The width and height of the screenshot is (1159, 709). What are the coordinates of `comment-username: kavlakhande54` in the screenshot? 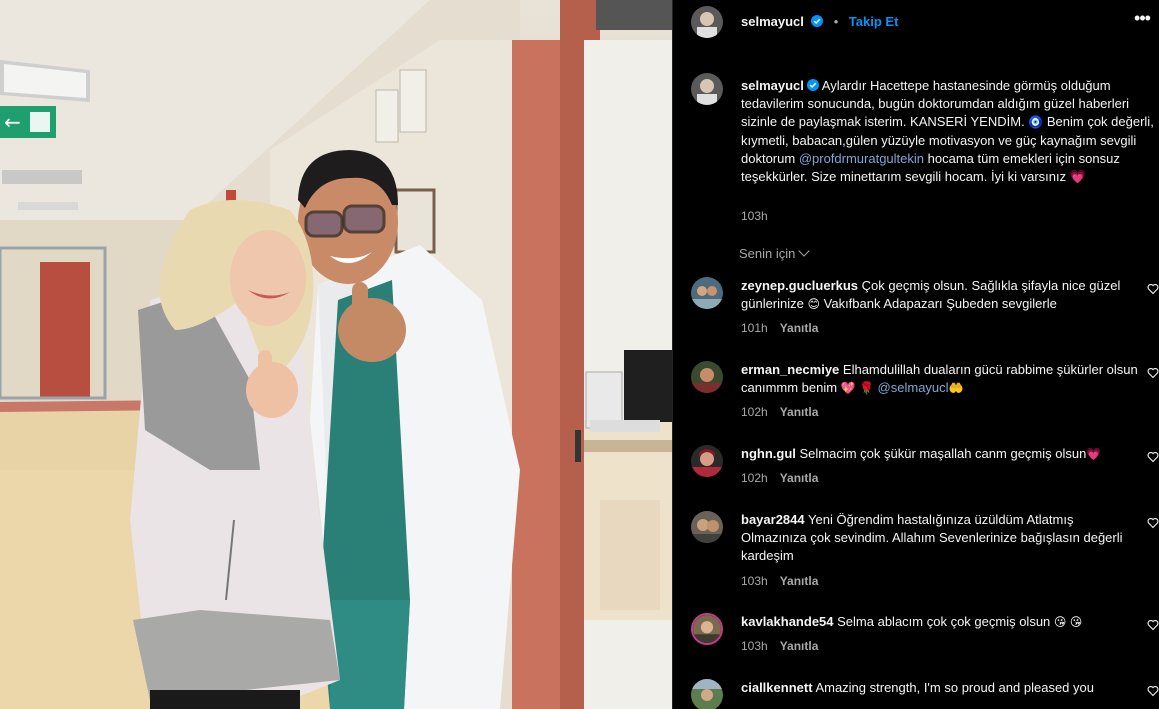 It's located at (787, 621).